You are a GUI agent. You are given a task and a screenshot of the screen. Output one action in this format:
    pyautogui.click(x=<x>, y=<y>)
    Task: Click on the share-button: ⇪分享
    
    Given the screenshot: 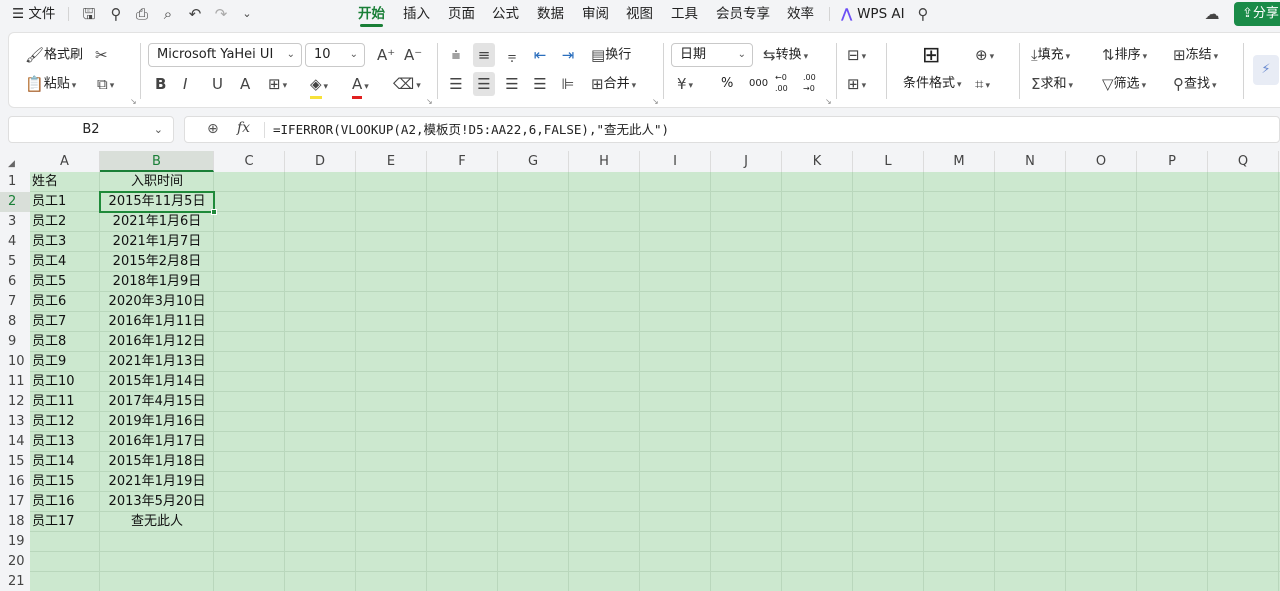 What is the action you would take?
    pyautogui.click(x=1257, y=14)
    